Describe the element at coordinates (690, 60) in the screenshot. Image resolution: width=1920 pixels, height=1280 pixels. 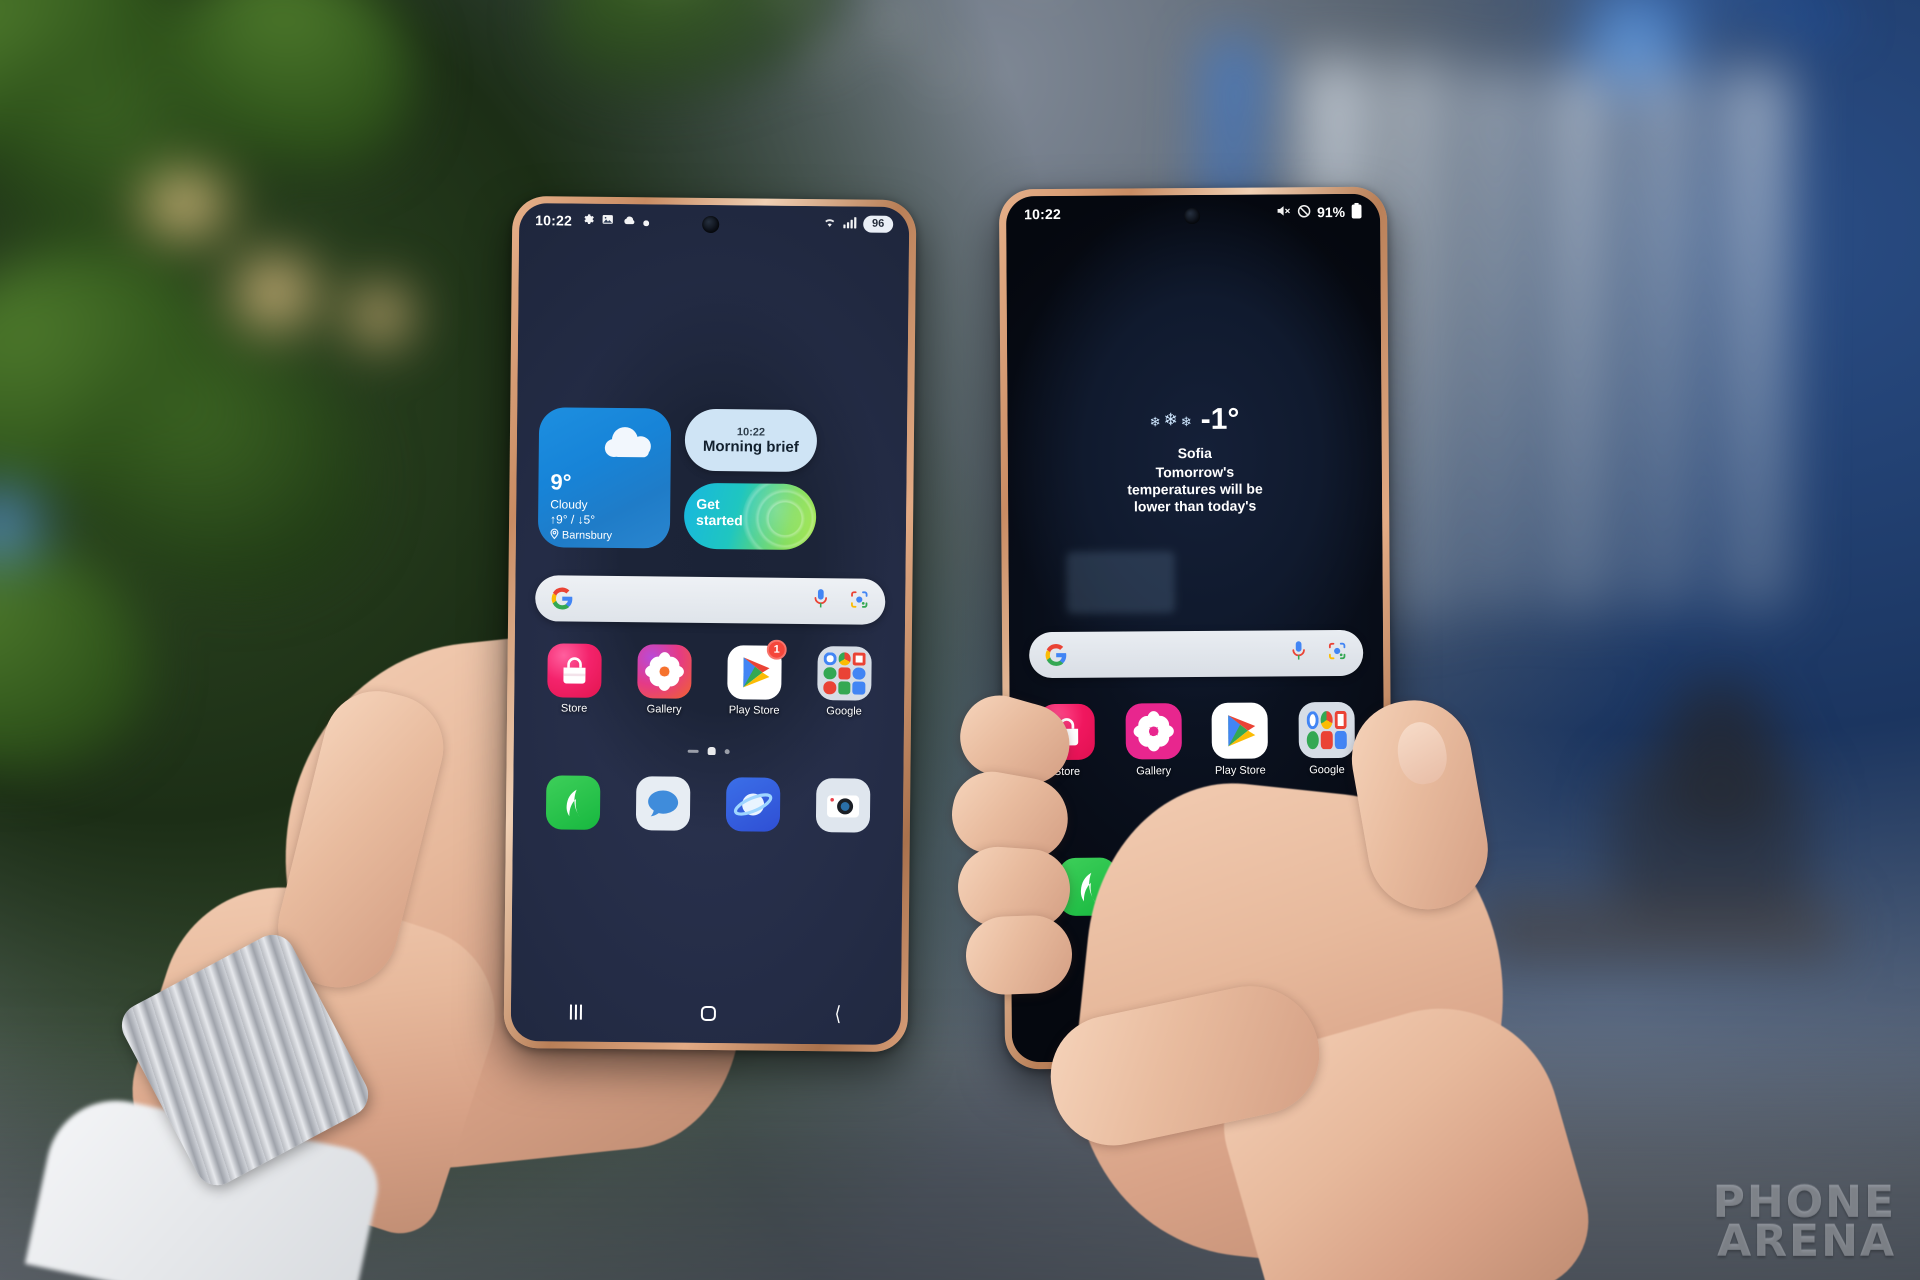
I see `plant-leaf` at that location.